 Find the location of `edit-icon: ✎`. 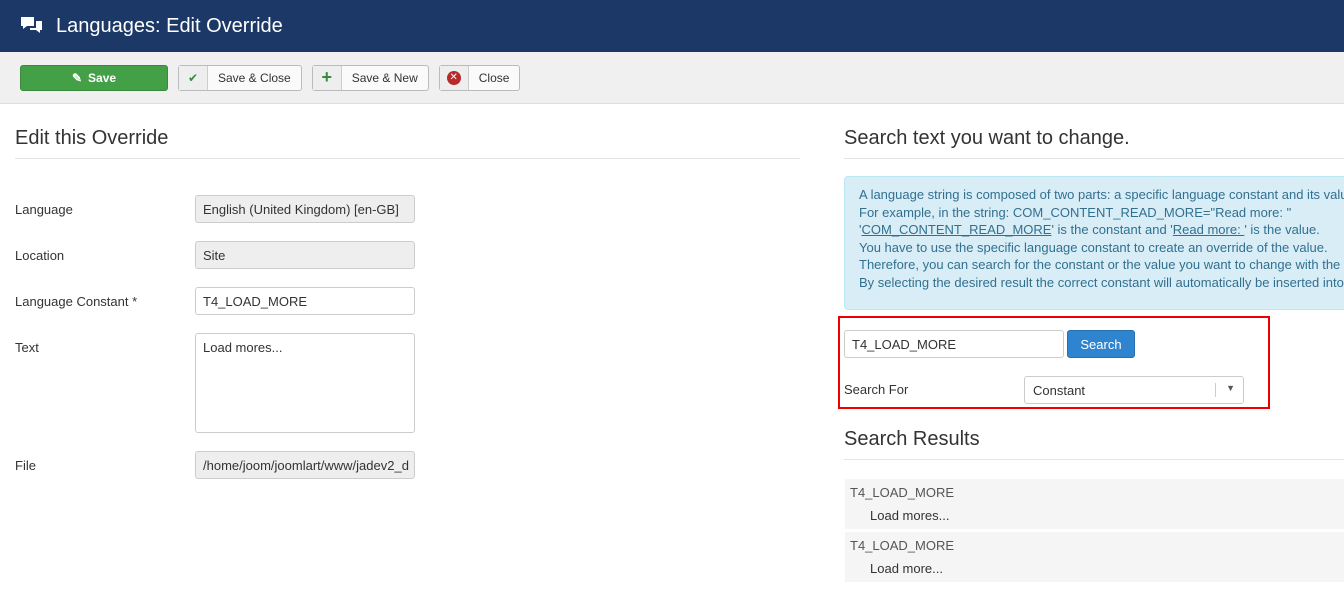

edit-icon: ✎ is located at coordinates (77, 77).